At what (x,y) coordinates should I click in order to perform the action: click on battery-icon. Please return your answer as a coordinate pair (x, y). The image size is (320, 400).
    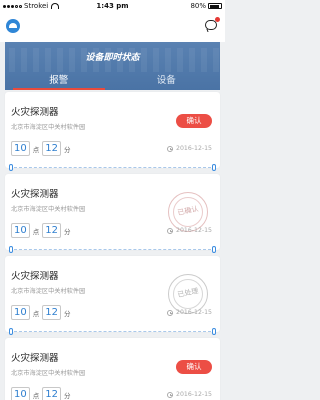
    Looking at the image, I should click on (215, 6).